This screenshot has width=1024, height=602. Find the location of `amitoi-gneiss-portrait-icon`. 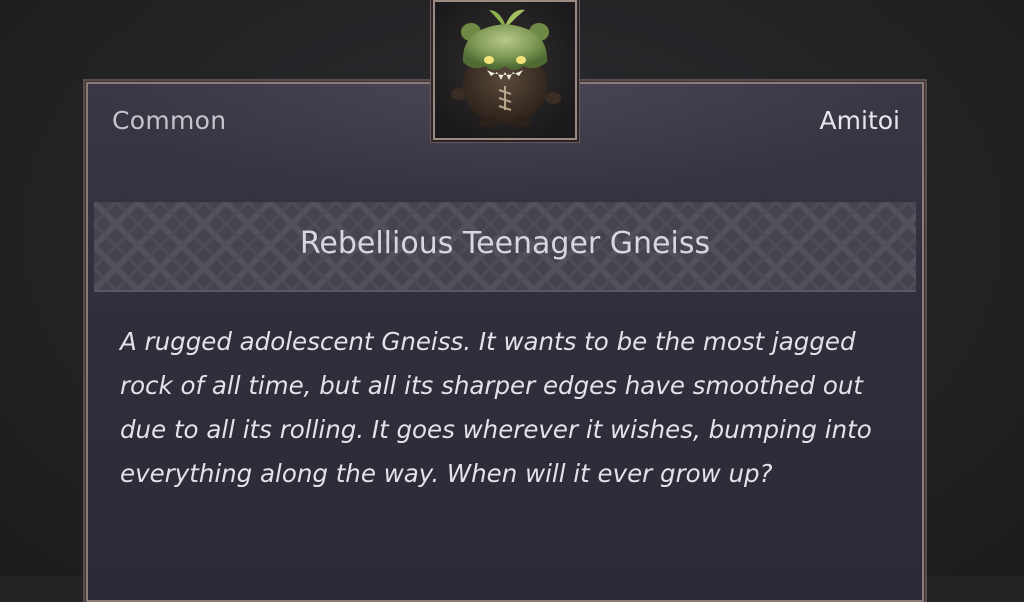

amitoi-gneiss-portrait-icon is located at coordinates (505, 70).